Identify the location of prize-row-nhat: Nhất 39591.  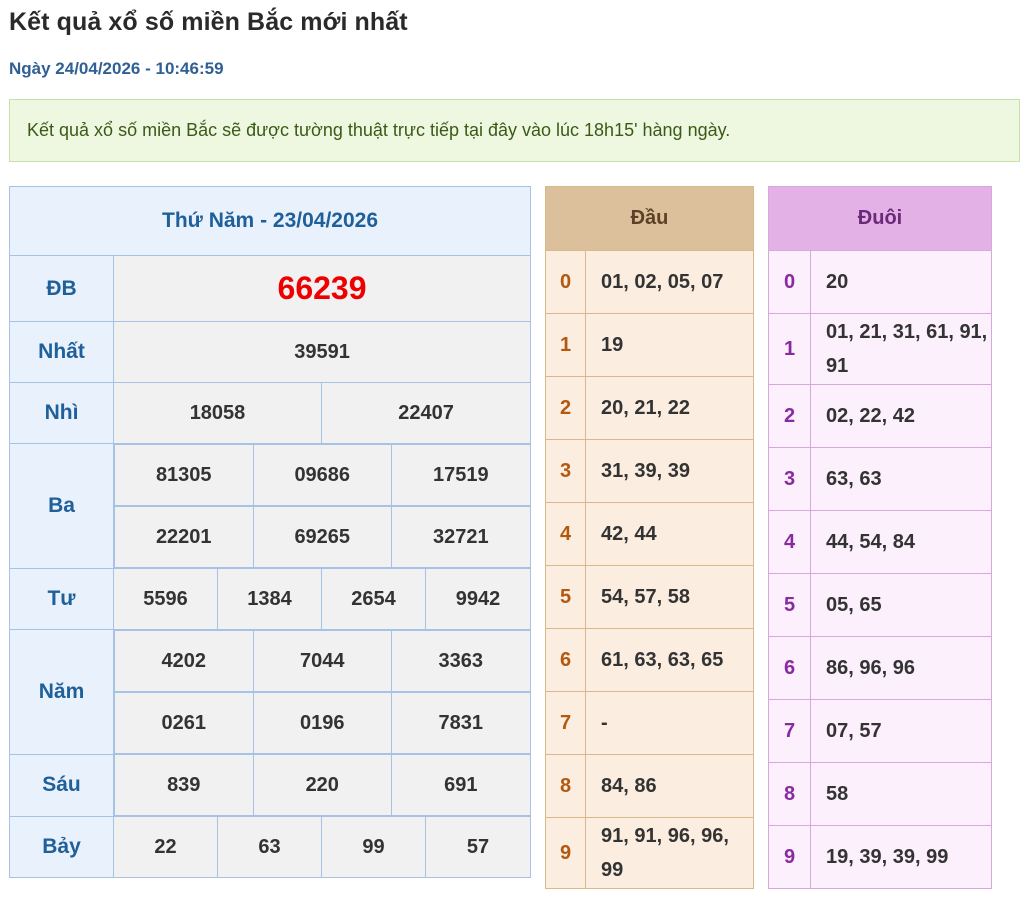
(270, 352).